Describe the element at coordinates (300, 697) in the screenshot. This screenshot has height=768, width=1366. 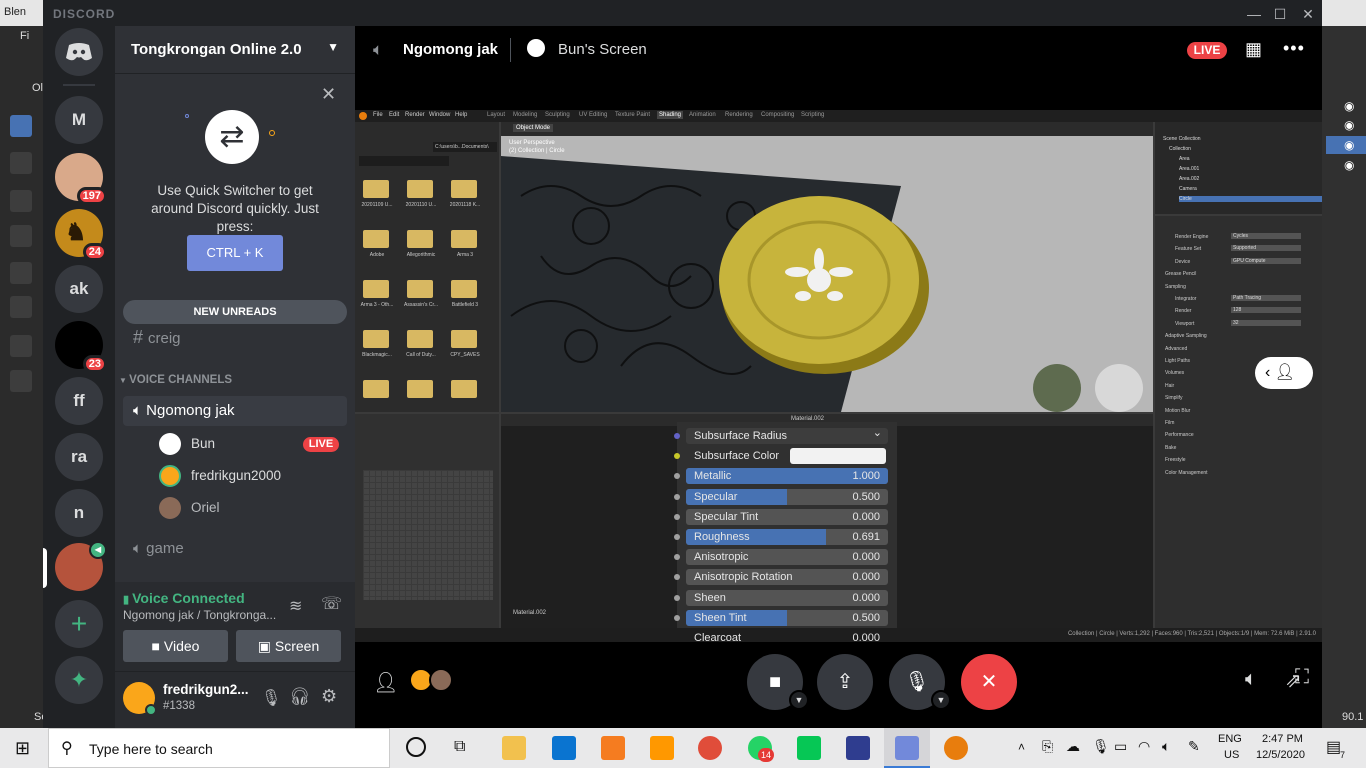
I see `headphones-icon: 🎧︎` at that location.